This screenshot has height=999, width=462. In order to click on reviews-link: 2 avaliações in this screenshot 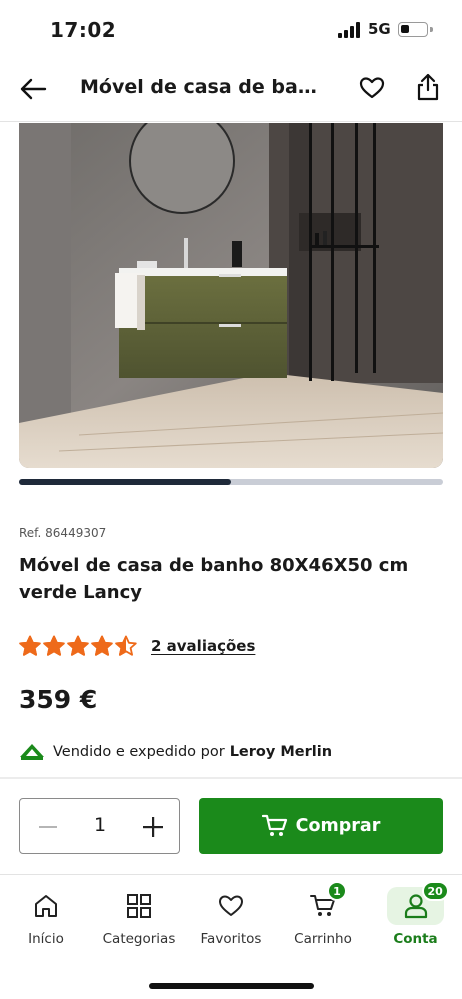, I will do `click(203, 646)`.